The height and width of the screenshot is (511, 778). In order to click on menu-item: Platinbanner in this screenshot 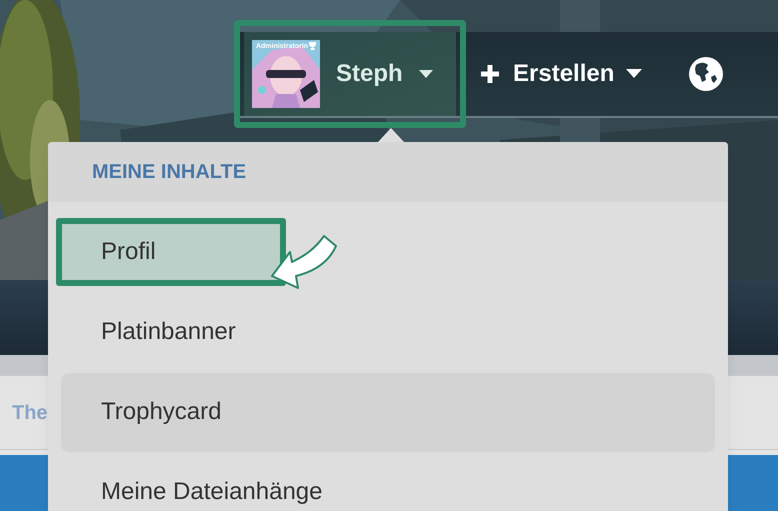, I will do `click(142, 332)`.